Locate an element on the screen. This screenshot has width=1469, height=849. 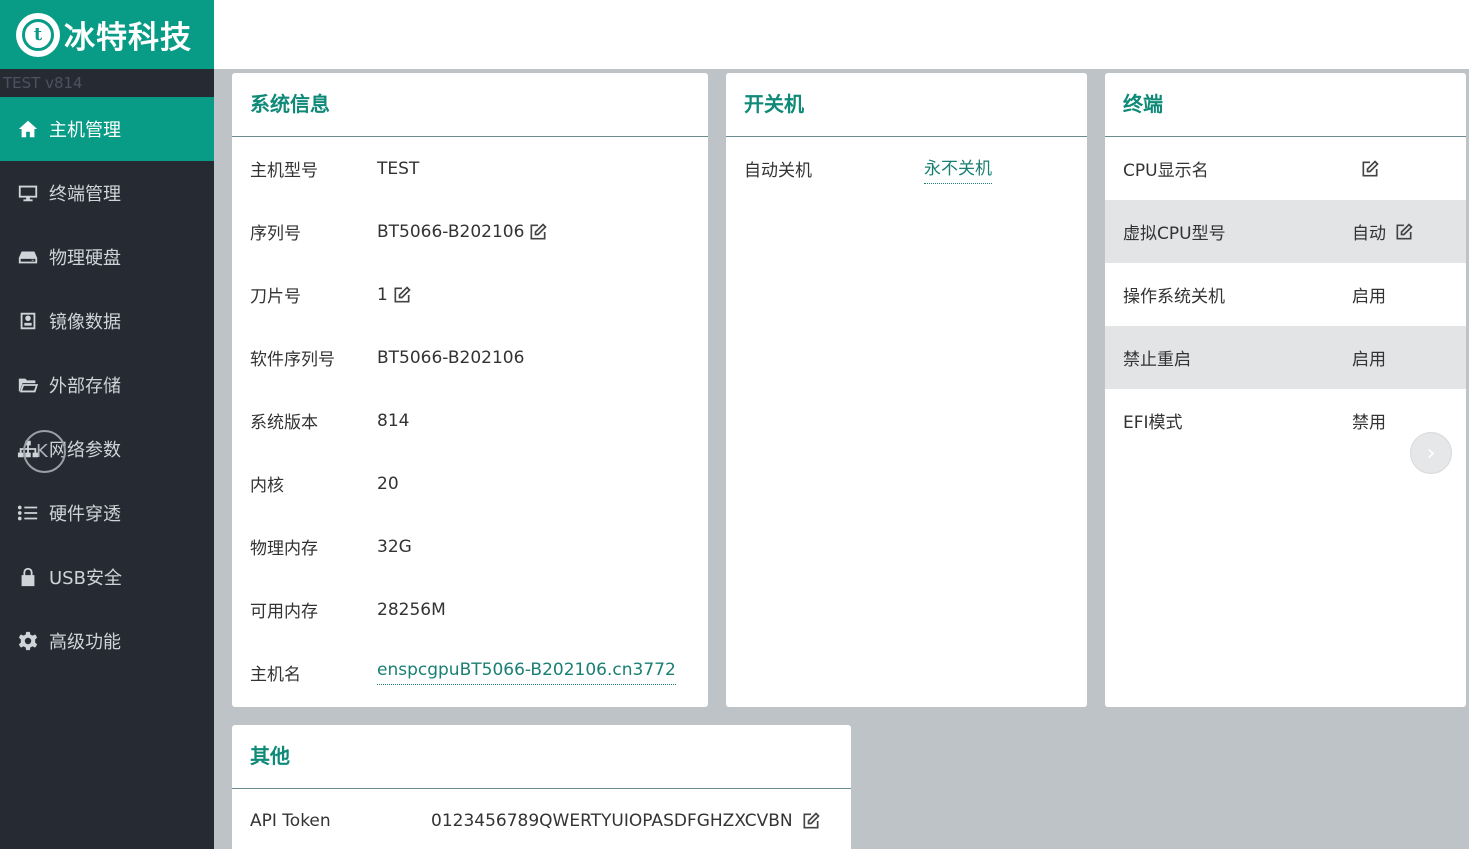
gear-icon is located at coordinates (28, 641).